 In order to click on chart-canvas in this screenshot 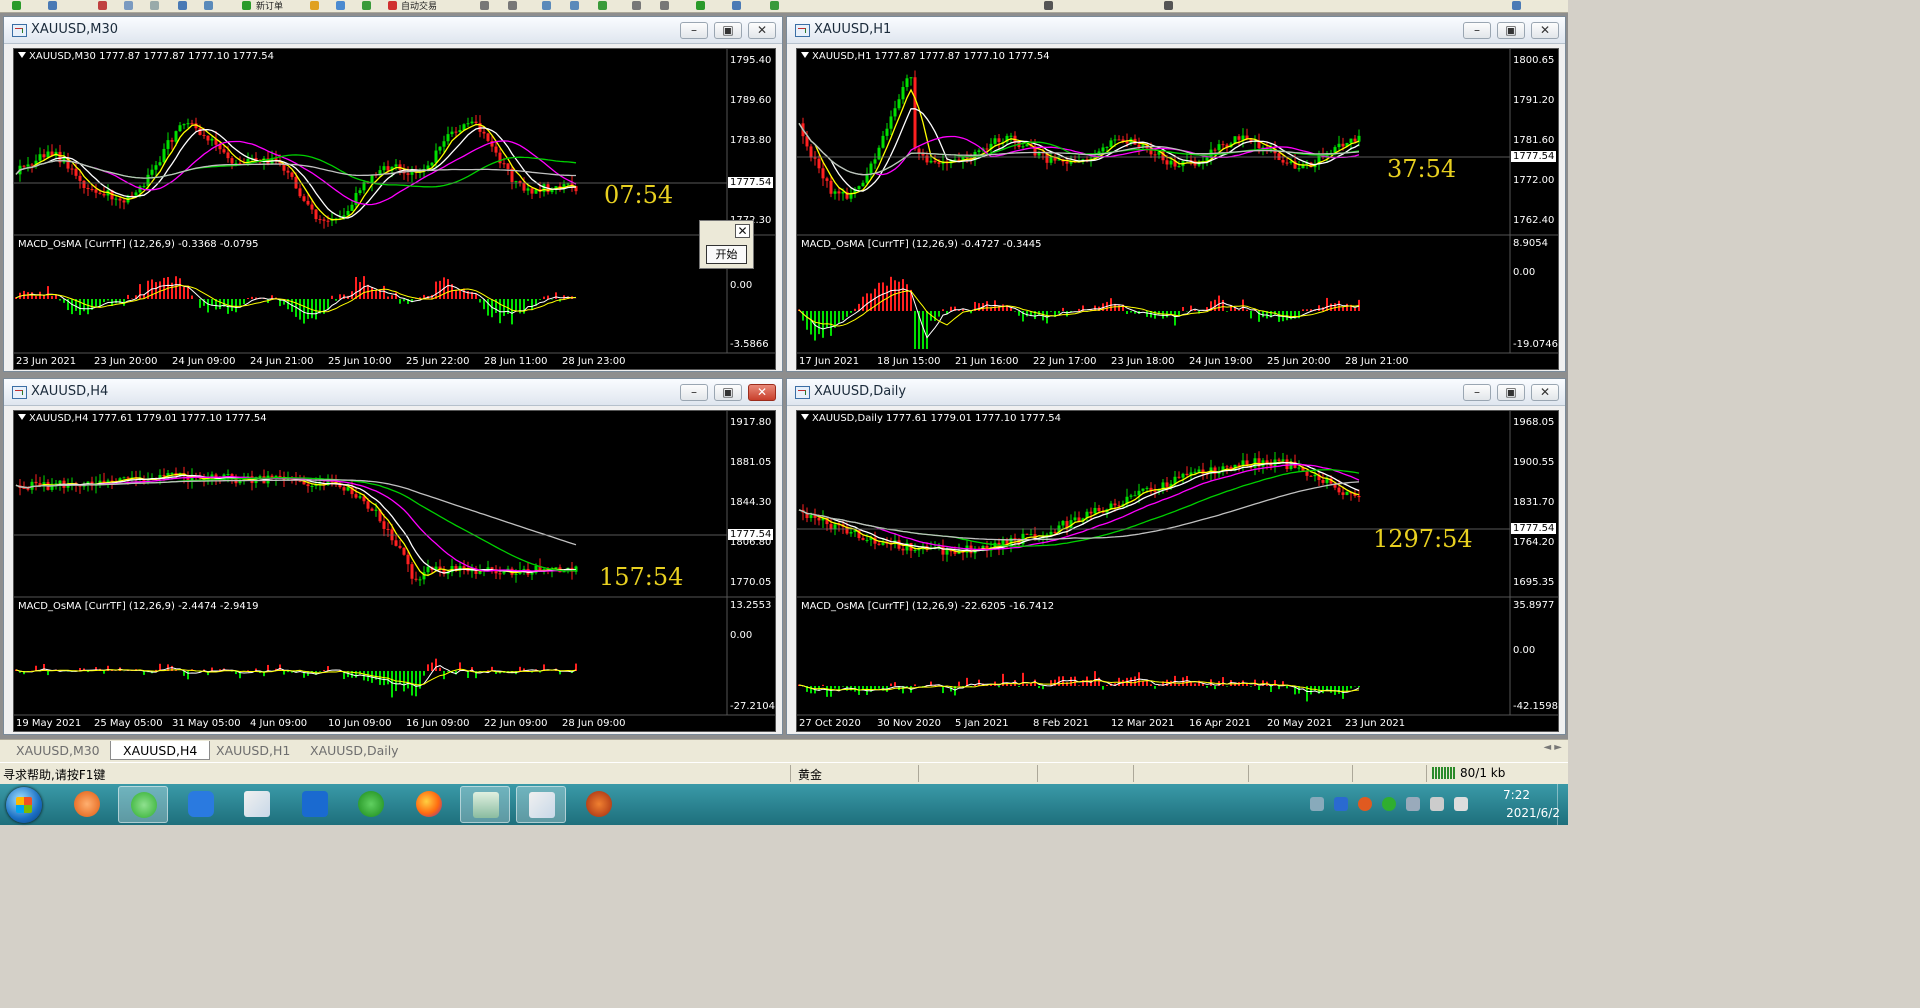, I will do `click(1177, 563)`.